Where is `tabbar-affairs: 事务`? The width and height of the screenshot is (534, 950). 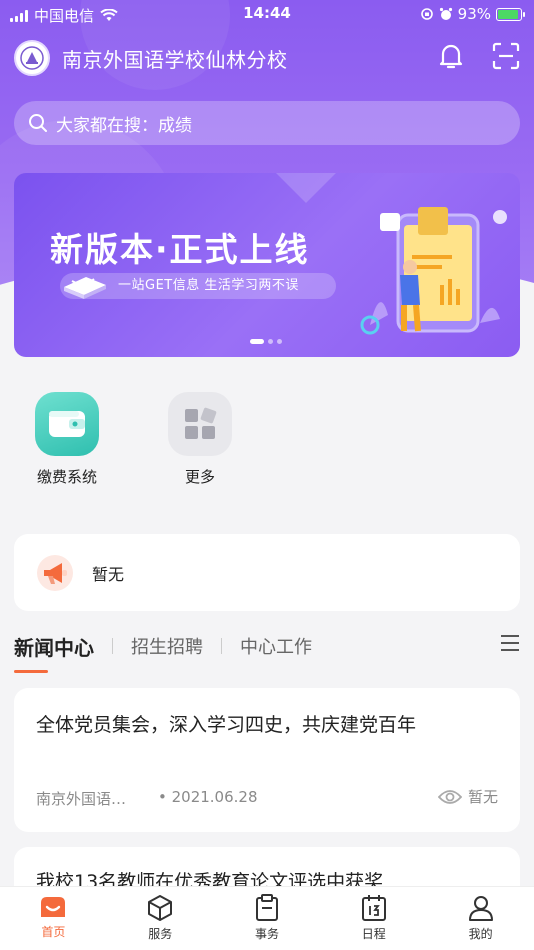 tabbar-affairs: 事务 is located at coordinates (267, 918).